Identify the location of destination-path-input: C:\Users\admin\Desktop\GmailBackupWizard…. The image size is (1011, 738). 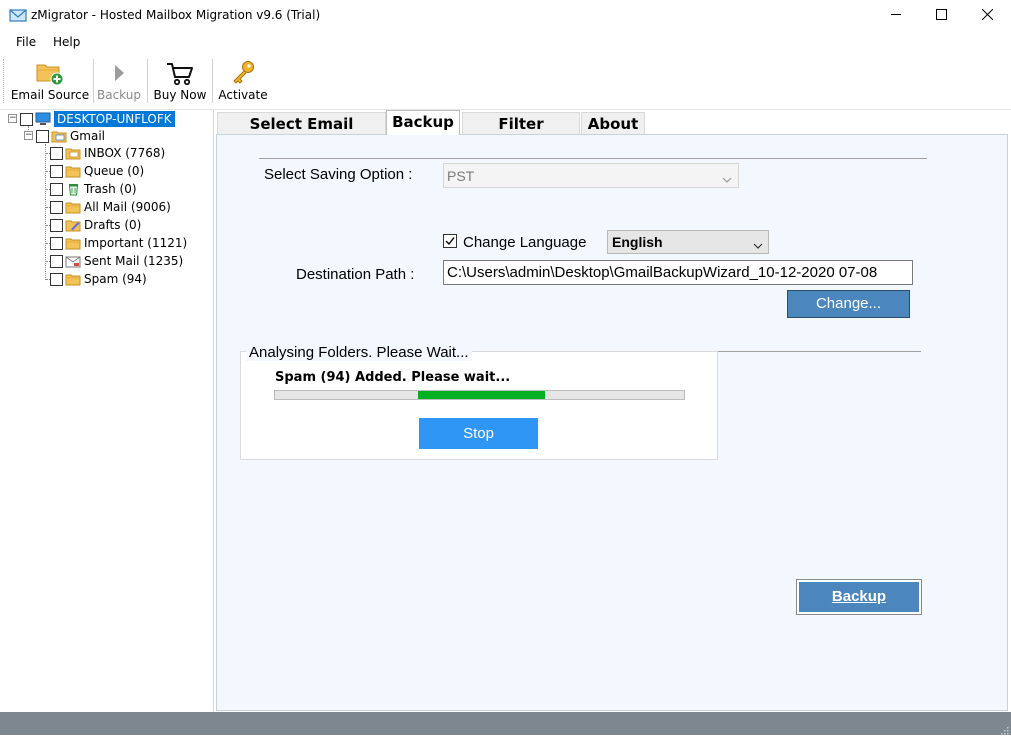
(678, 272).